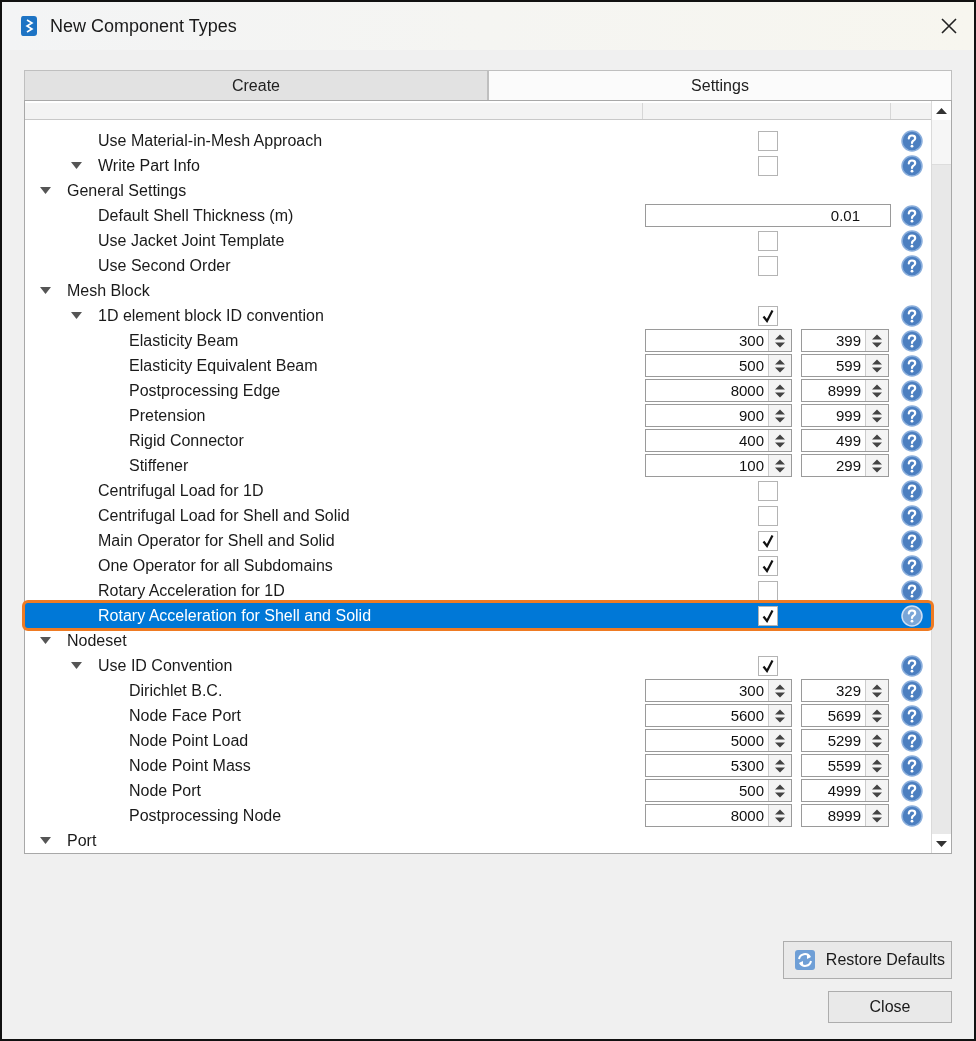 This screenshot has height=1041, width=976. I want to click on spin-box: 4999, so click(845, 790).